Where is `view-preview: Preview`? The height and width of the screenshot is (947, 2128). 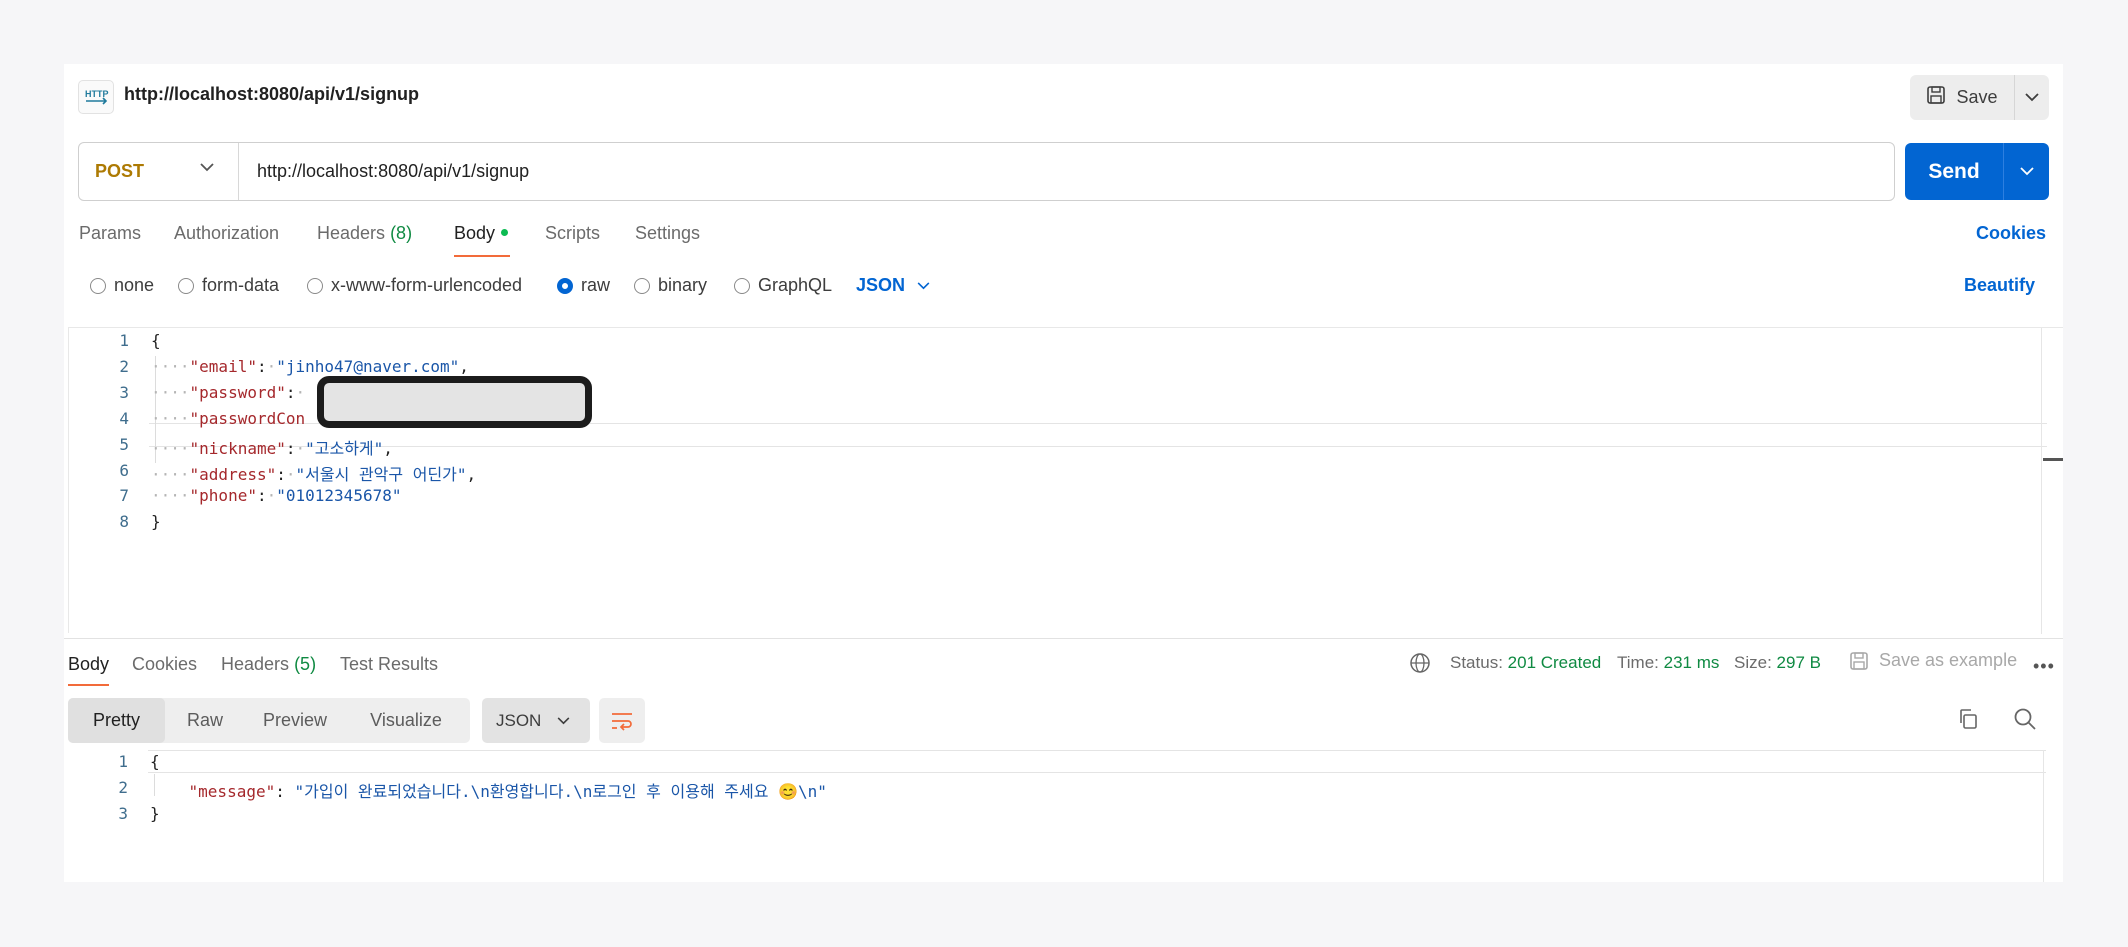
view-preview: Preview is located at coordinates (295, 720).